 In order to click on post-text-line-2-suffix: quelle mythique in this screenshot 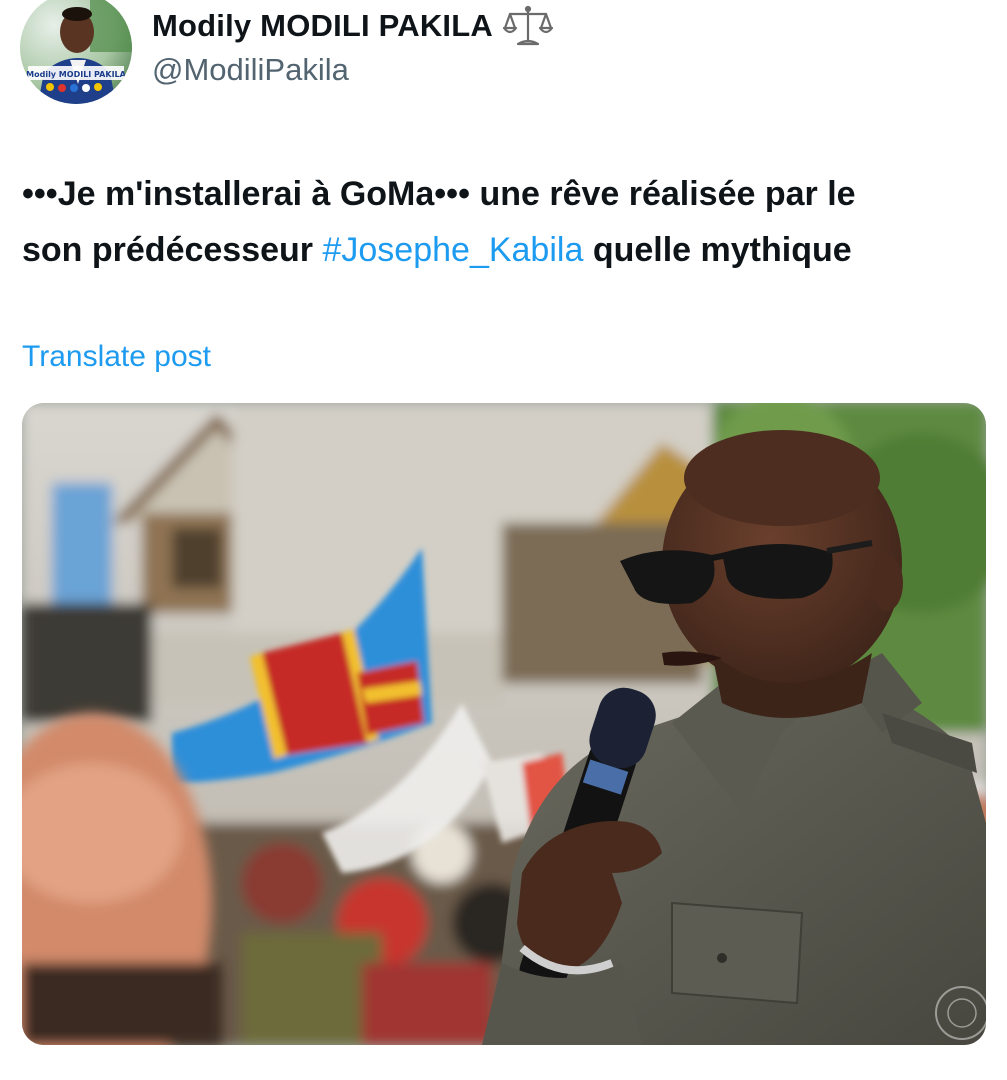, I will do `click(717, 250)`.